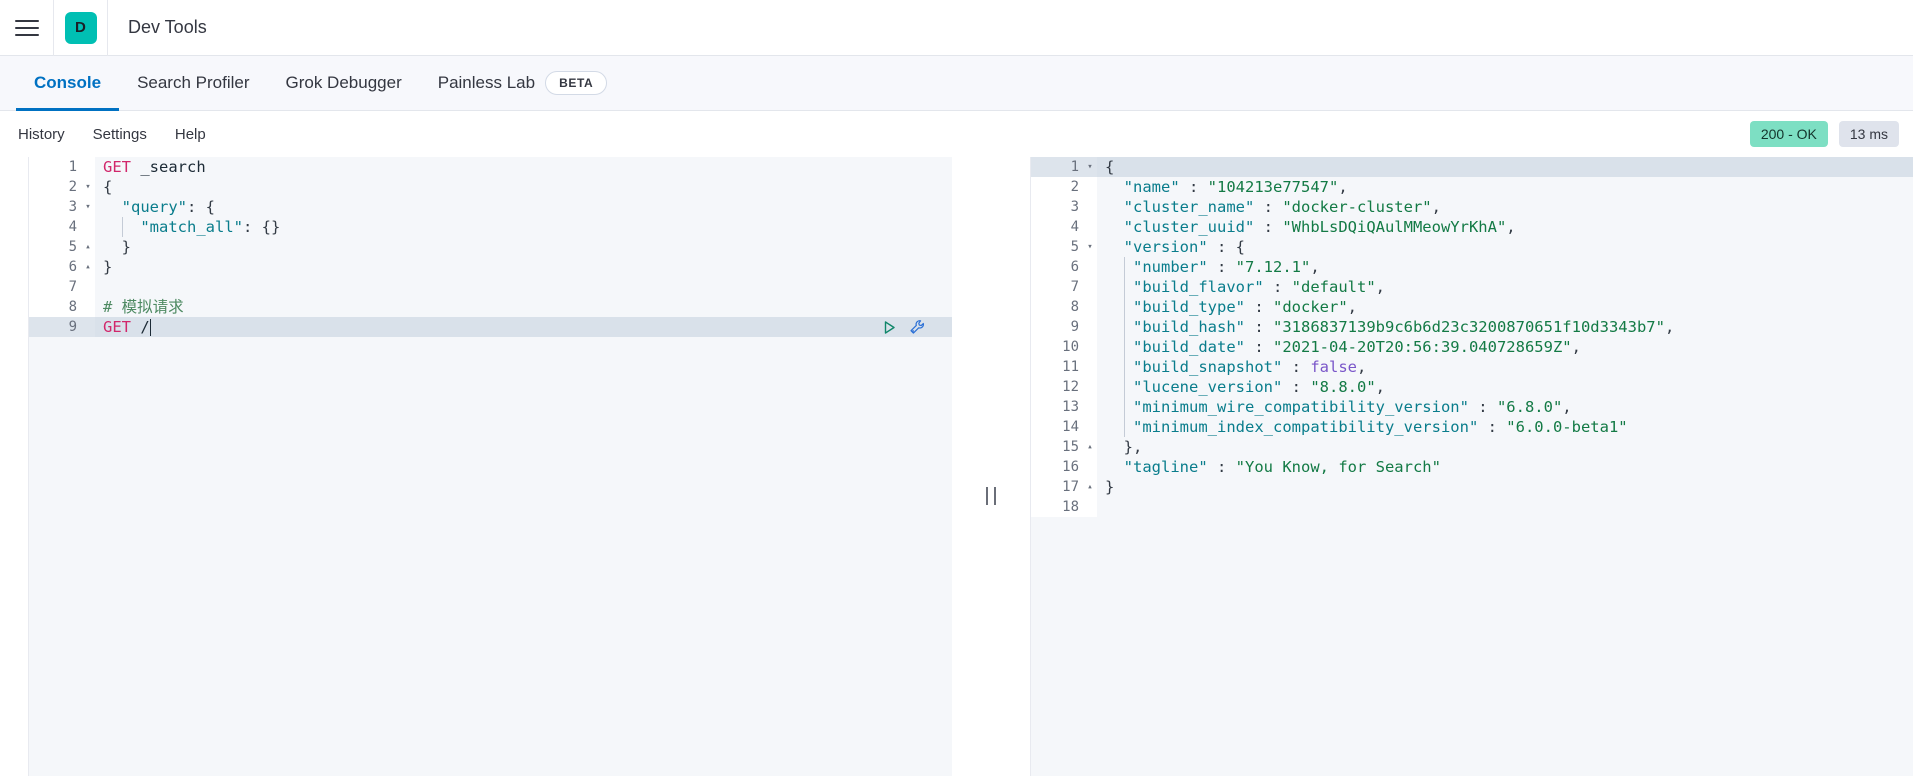  Describe the element at coordinates (1222, 187) in the screenshot. I see `code-text: "name" : "104213e77547",` at that location.